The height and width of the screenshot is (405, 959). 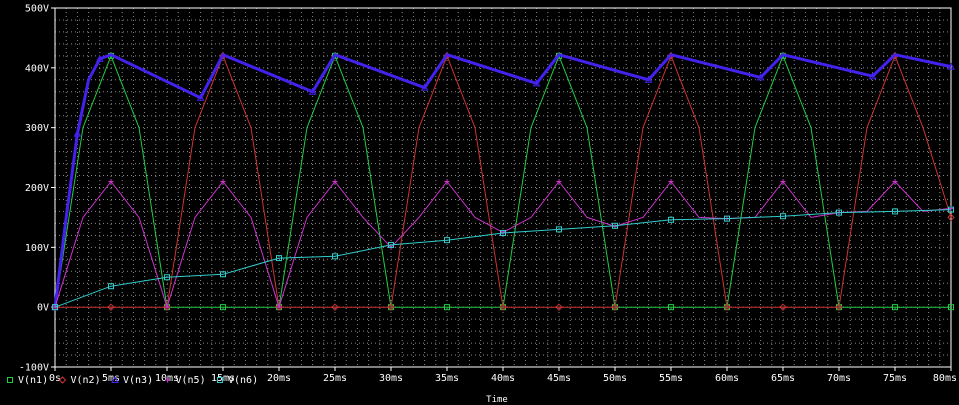 What do you see at coordinates (945, 378) in the screenshot?
I see `x-tick-label: 80ms` at bounding box center [945, 378].